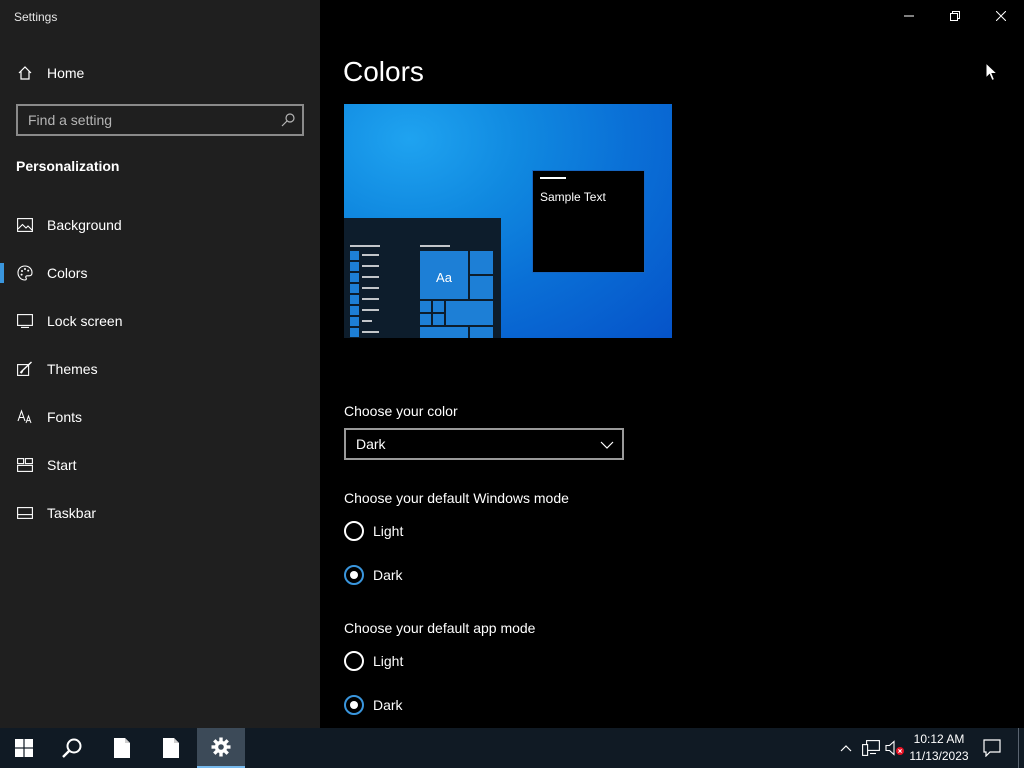  I want to click on start-icon, so click(25, 465).